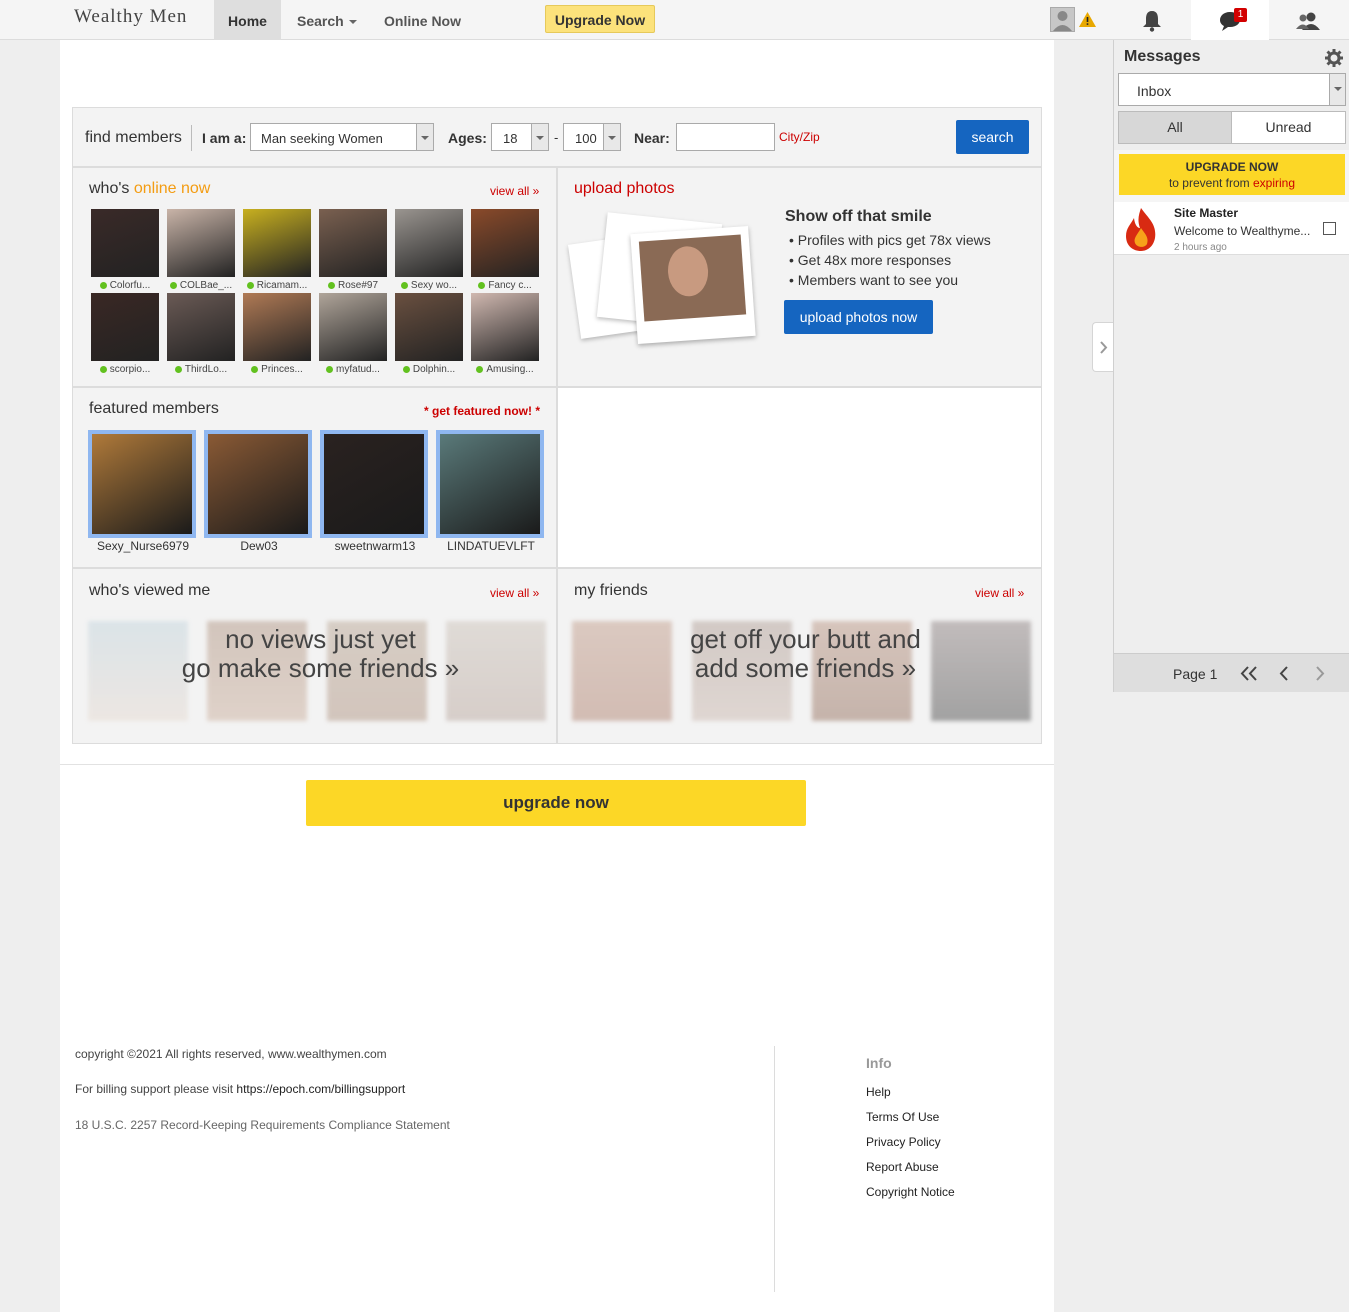 This screenshot has width=1349, height=1312. Describe the element at coordinates (878, 1092) in the screenshot. I see `help-link: Help` at that location.